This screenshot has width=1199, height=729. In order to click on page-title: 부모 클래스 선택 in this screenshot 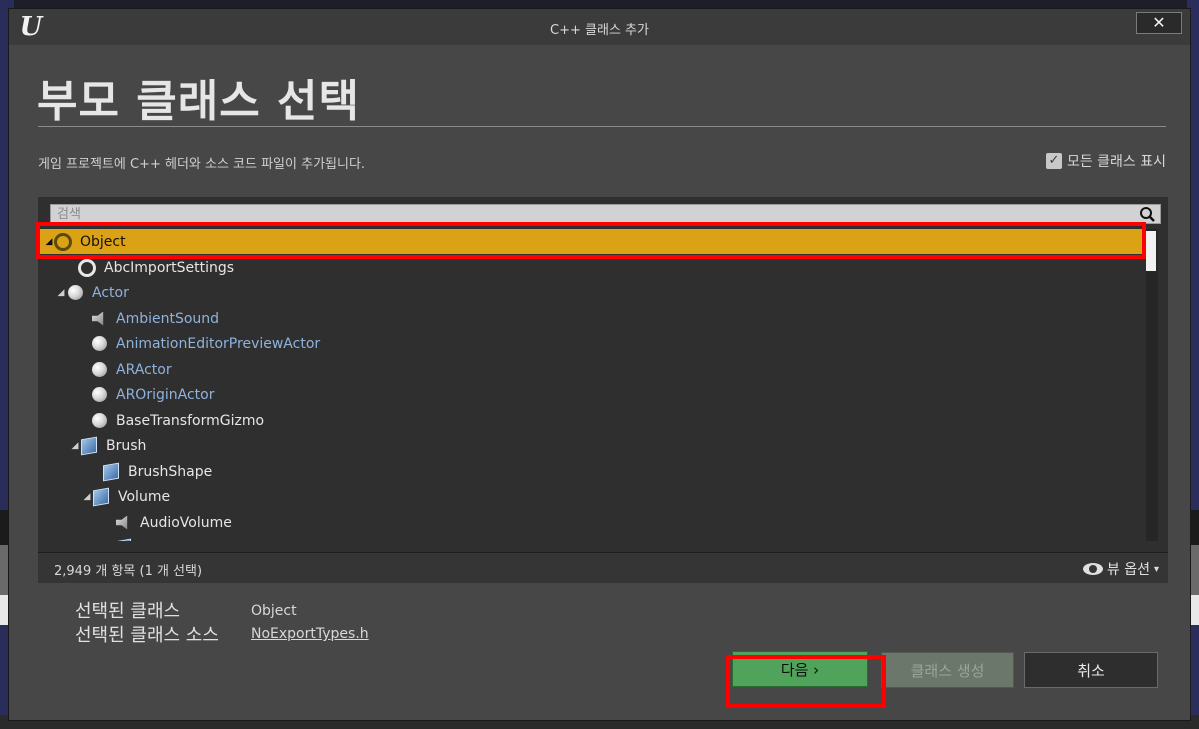, I will do `click(198, 101)`.